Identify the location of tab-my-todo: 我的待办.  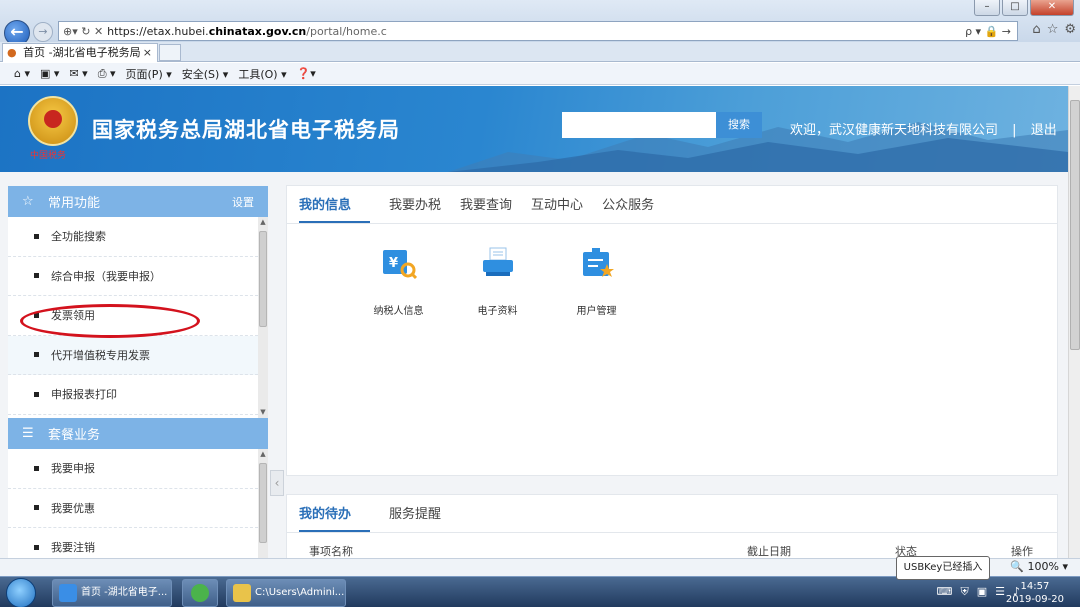
(335, 517).